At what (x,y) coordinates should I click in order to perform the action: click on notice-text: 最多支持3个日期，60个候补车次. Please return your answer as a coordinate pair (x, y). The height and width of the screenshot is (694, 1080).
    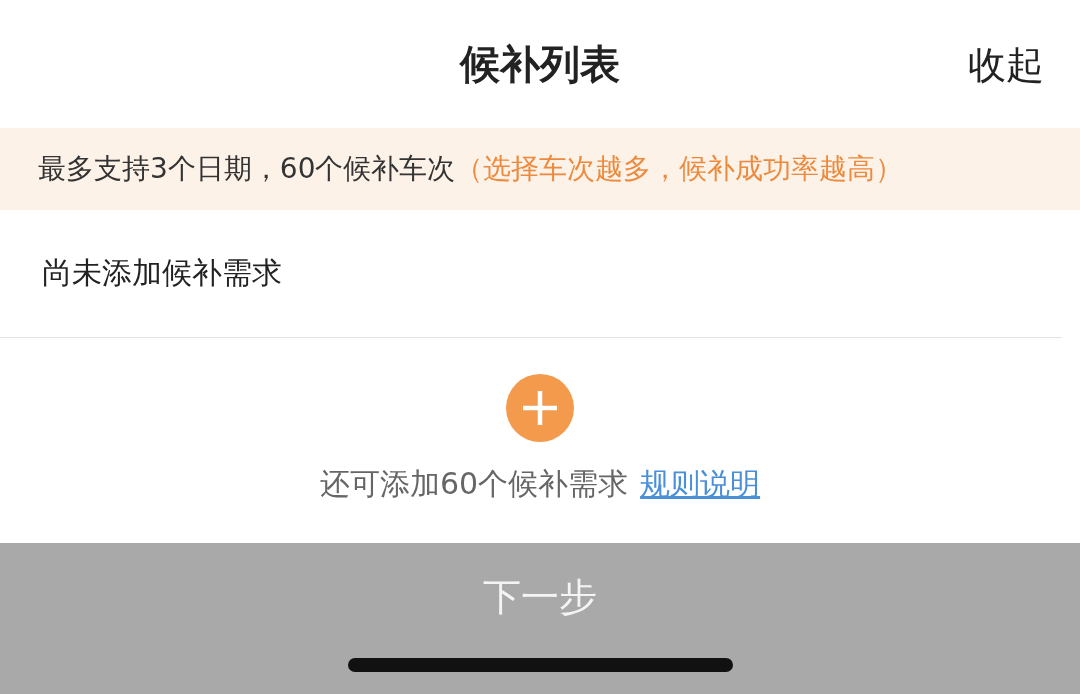
    Looking at the image, I should click on (247, 169).